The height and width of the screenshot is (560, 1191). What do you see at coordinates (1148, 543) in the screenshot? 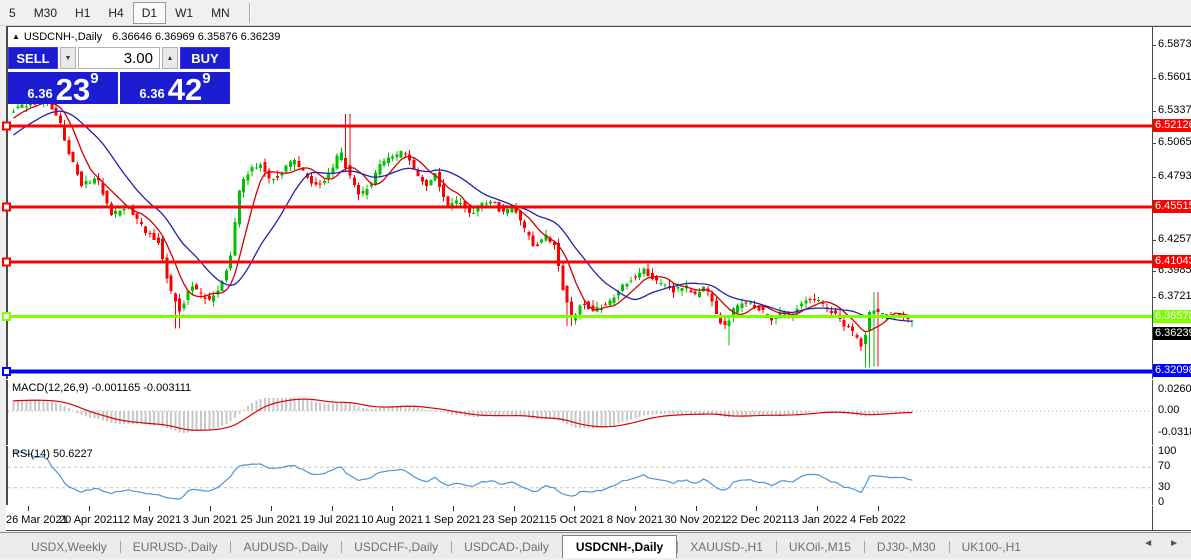
I see `tab-scroll-left-button: ◄` at bounding box center [1148, 543].